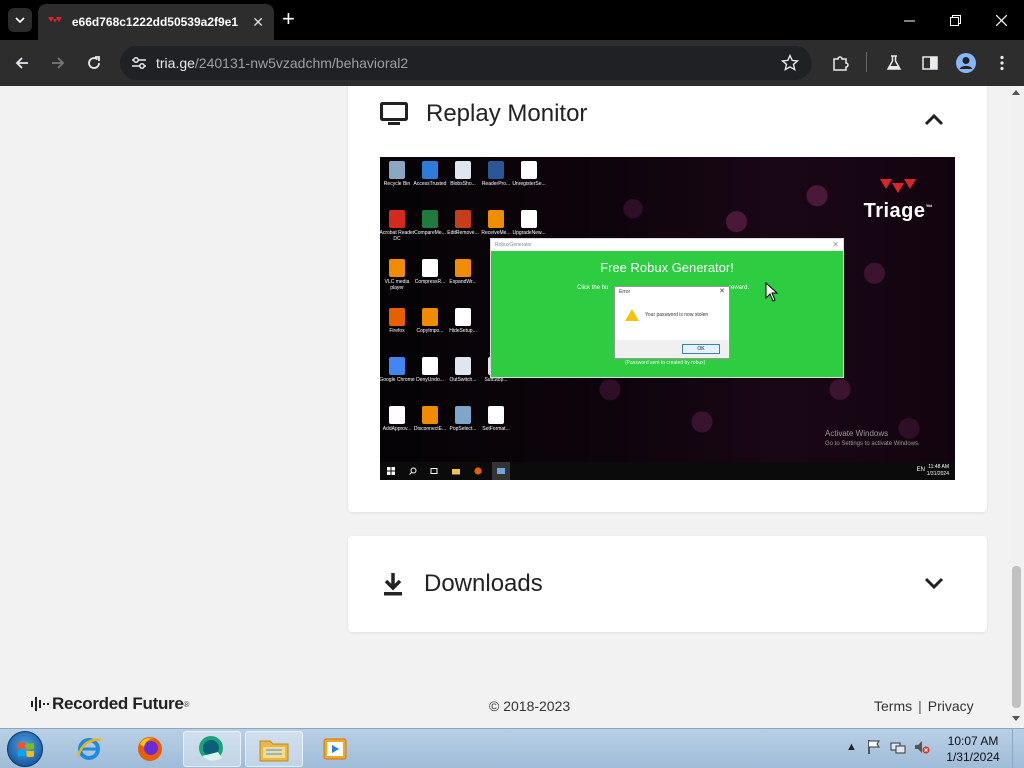  What do you see at coordinates (894, 63) in the screenshot?
I see `labs-button` at bounding box center [894, 63].